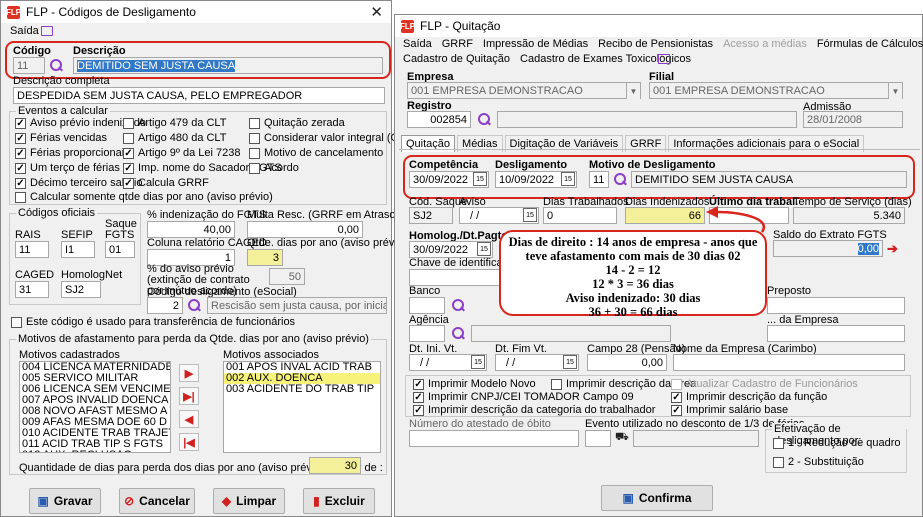 This screenshot has width=923, height=517. Describe the element at coordinates (72, 153) in the screenshot. I see `event-checkbox: ✓ Férias proporcionais` at that location.